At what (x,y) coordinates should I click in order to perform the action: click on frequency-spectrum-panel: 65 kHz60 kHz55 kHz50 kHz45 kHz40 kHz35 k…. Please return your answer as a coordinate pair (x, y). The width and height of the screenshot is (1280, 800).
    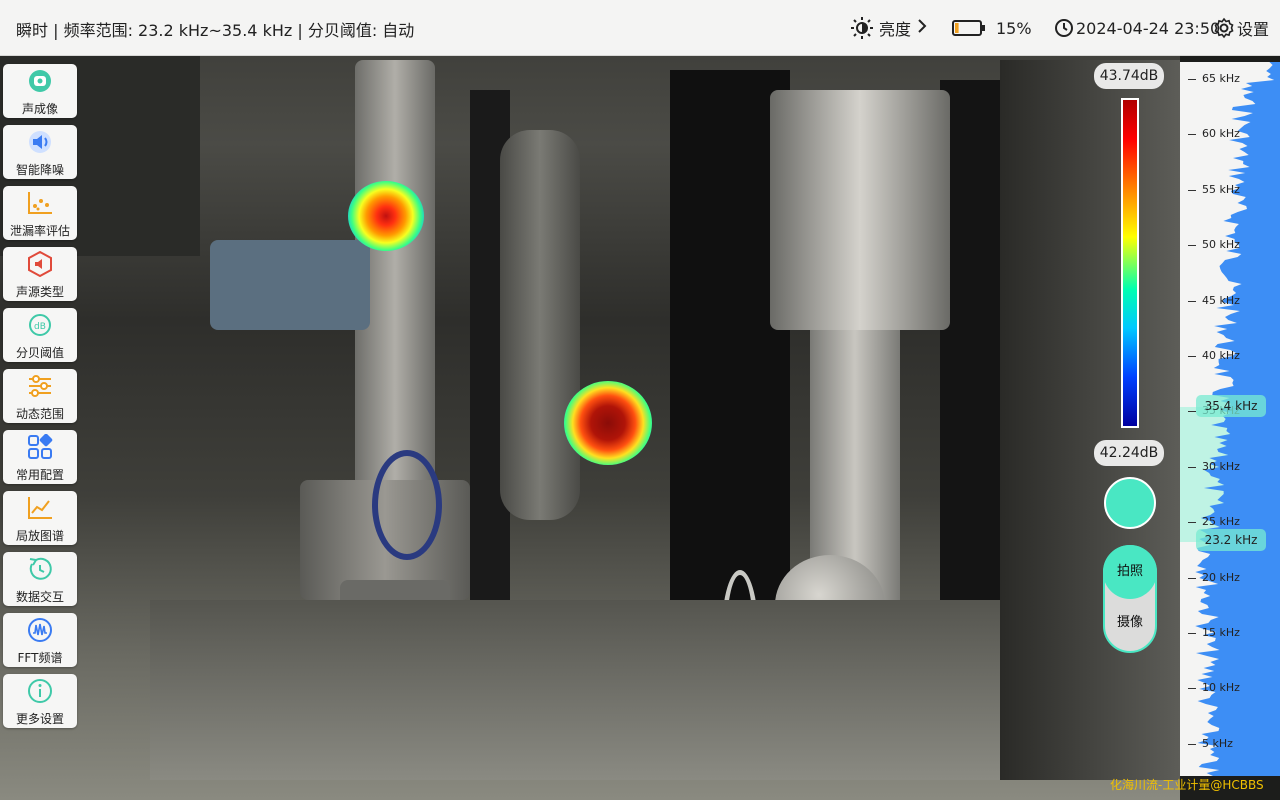
    Looking at the image, I should click on (1230, 419).